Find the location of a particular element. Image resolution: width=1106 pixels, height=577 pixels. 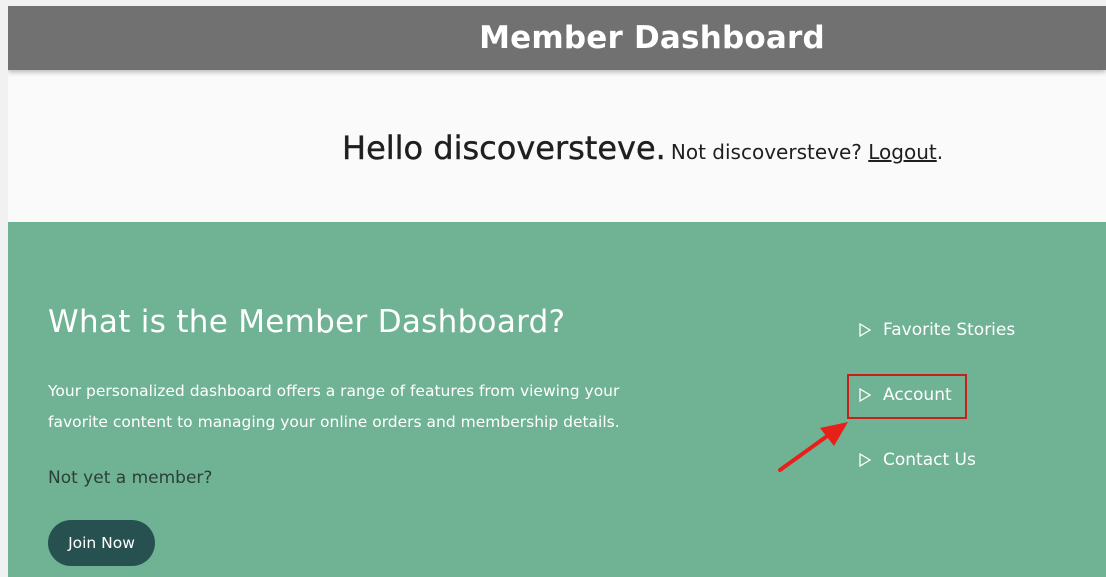

annotation-arrow-icon is located at coordinates (813, 447).